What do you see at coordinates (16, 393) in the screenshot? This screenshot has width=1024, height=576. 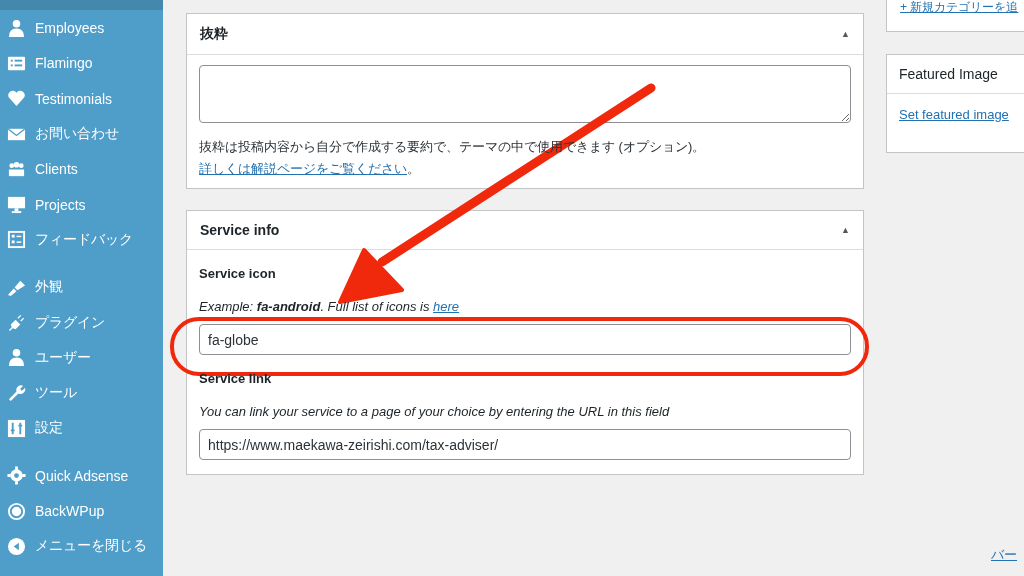 I see `wrench-icon` at bounding box center [16, 393].